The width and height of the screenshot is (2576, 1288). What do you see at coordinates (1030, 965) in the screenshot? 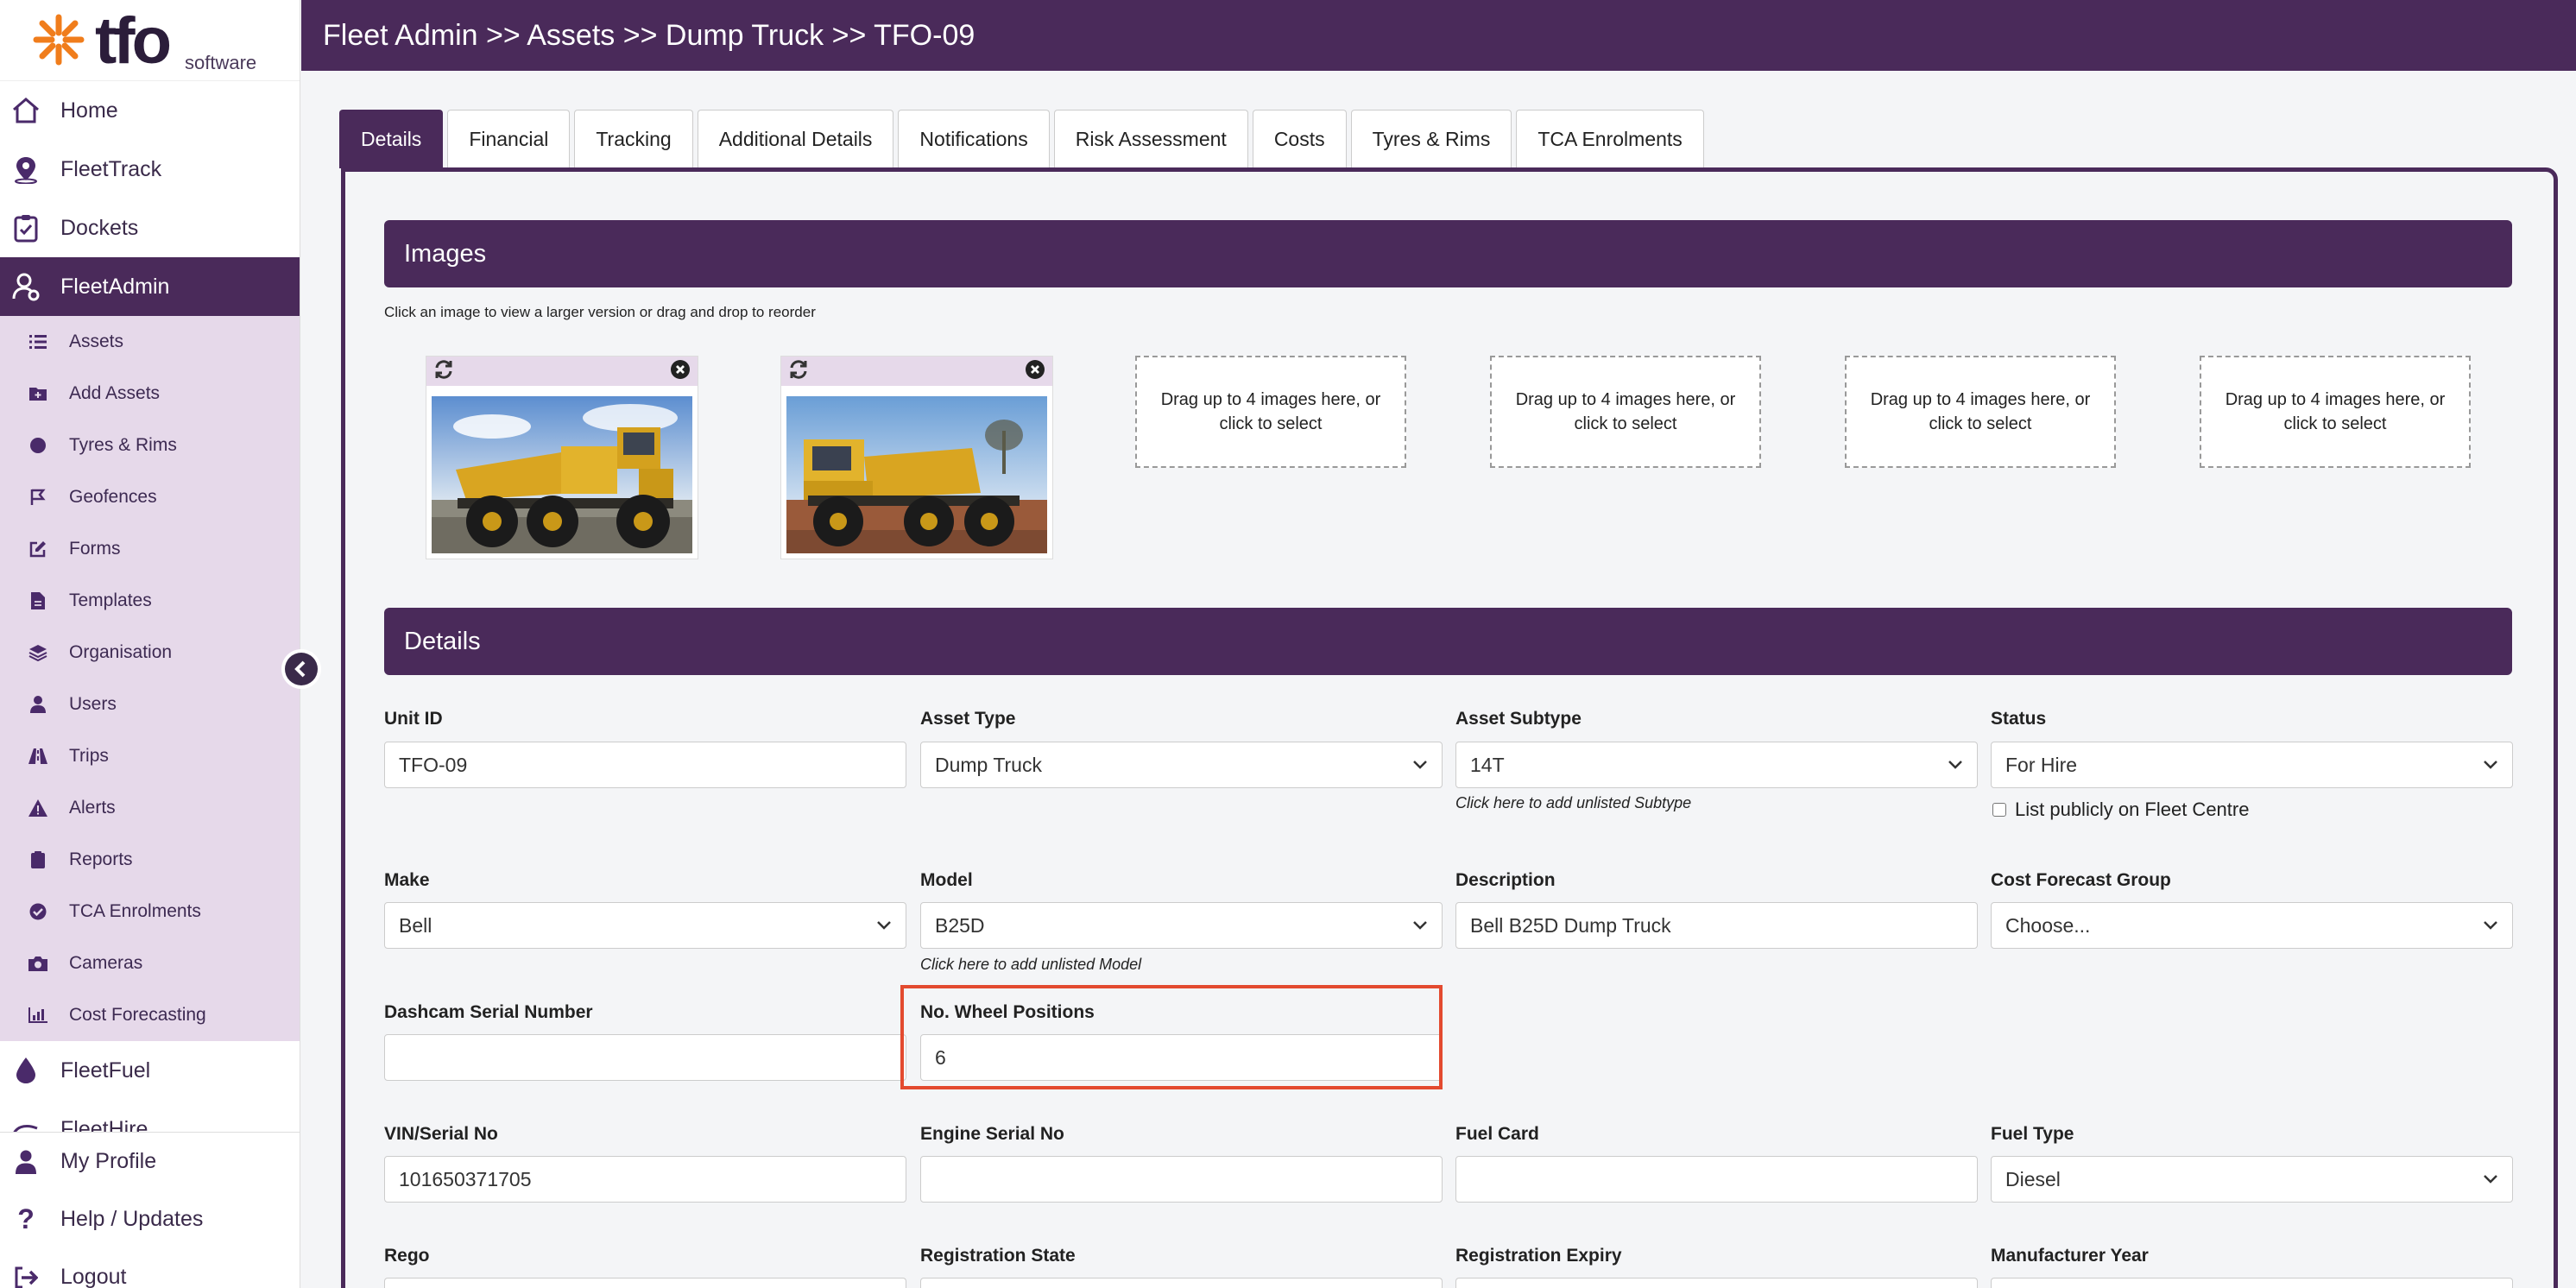
I see `add-unlisted-model-link: Click here to add unlisted Model` at bounding box center [1030, 965].